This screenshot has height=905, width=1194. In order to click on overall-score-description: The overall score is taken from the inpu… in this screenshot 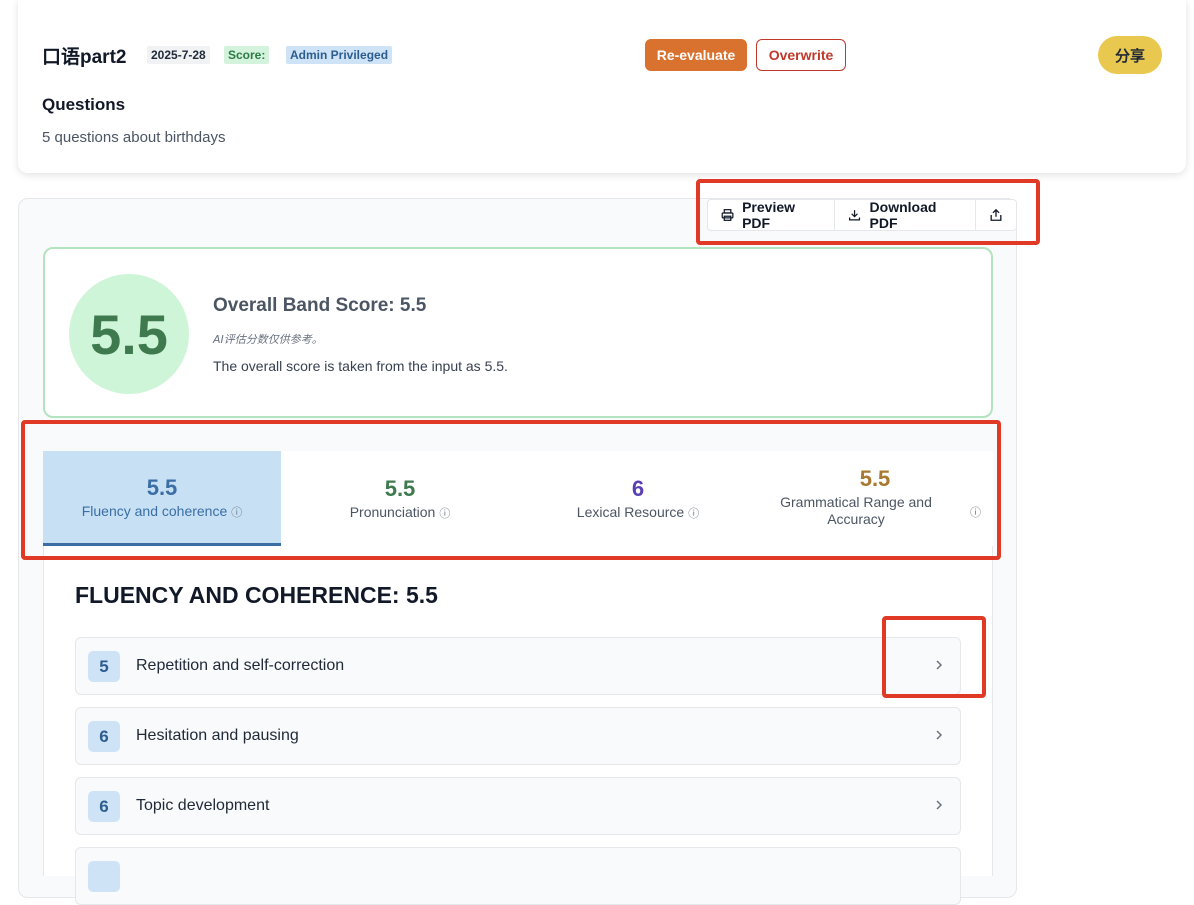, I will do `click(360, 366)`.